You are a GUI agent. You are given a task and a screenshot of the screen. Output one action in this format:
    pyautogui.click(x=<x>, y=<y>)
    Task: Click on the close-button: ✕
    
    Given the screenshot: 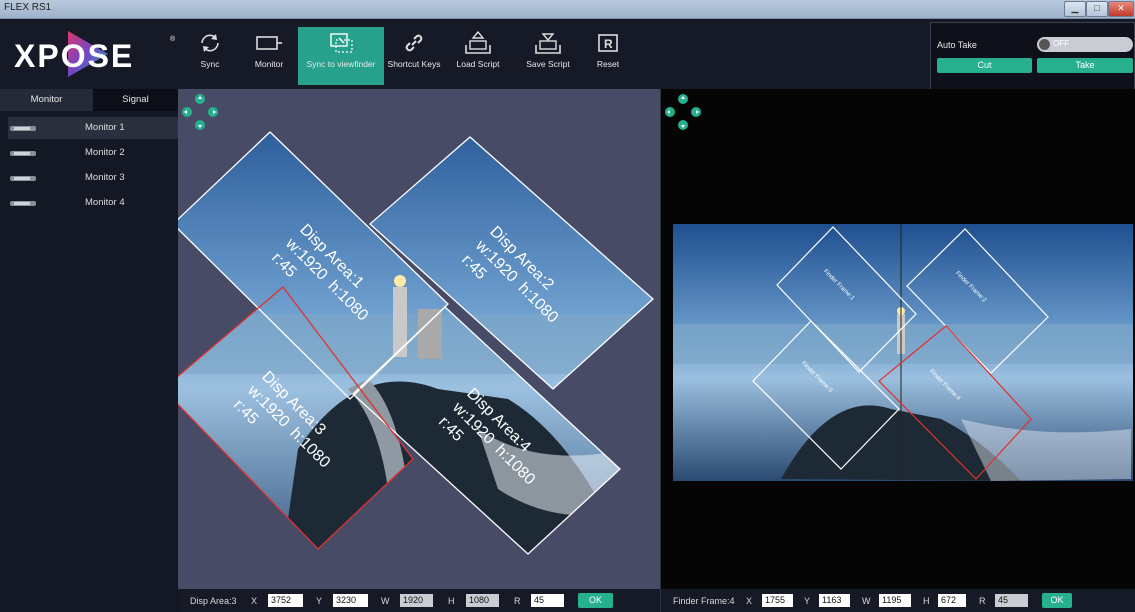 What is the action you would take?
    pyautogui.click(x=1121, y=9)
    